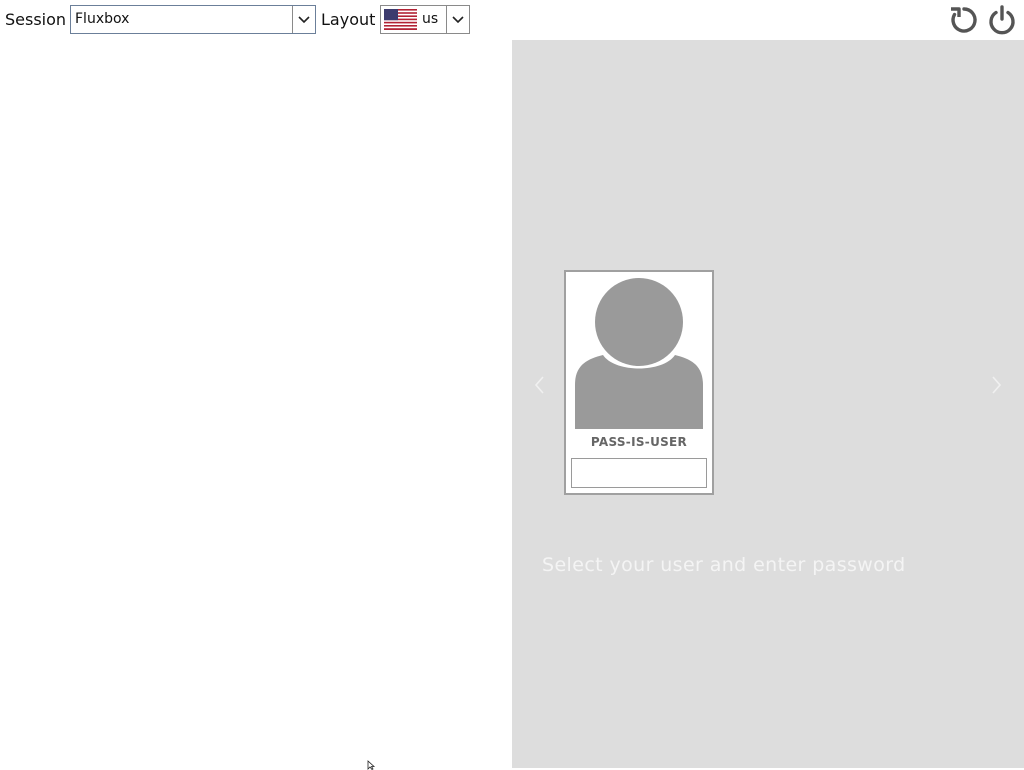 This screenshot has width=1024, height=770. I want to click on previous-user-button, so click(539, 385).